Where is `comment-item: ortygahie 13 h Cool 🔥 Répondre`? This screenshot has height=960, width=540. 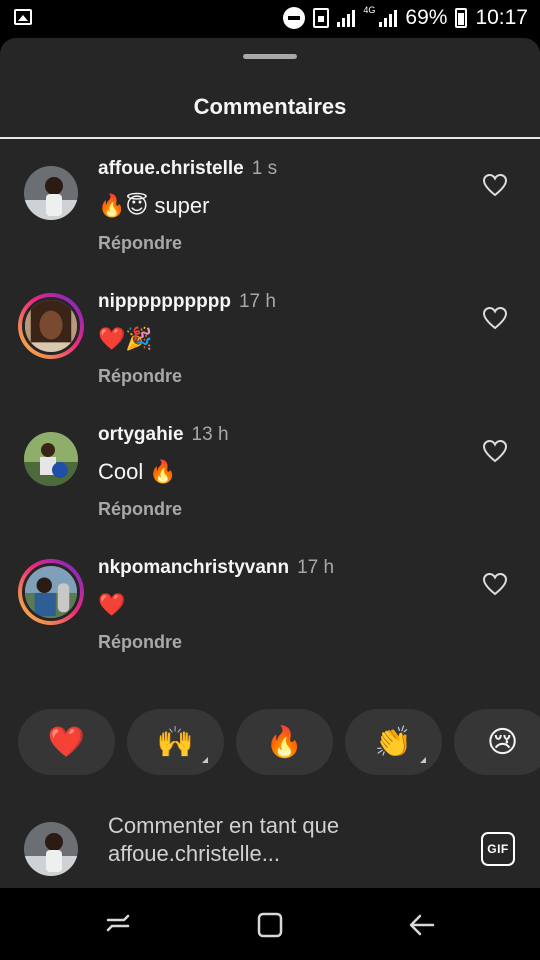
comment-item: ortygahie 13 h Cool 🔥 Répondre is located at coordinates (270, 472).